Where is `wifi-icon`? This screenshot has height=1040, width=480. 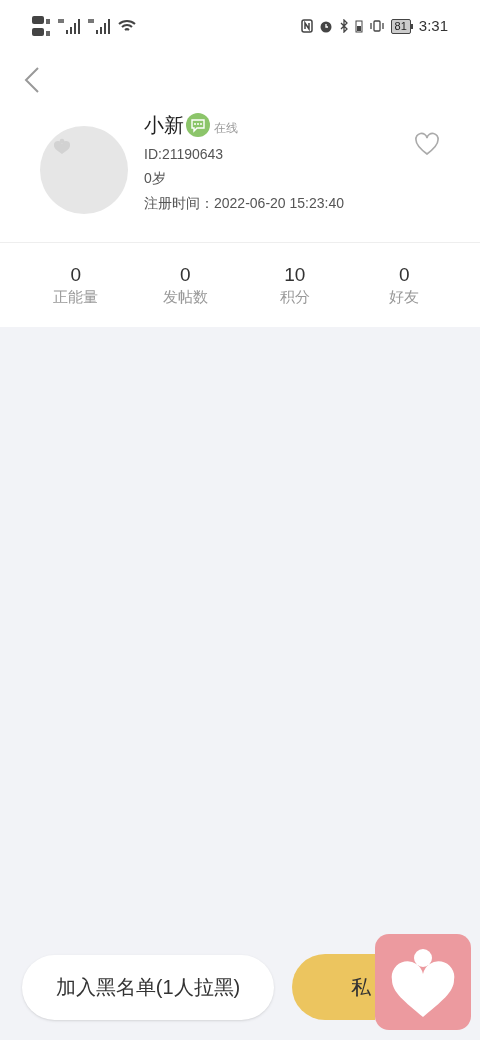
wifi-icon is located at coordinates (127, 26).